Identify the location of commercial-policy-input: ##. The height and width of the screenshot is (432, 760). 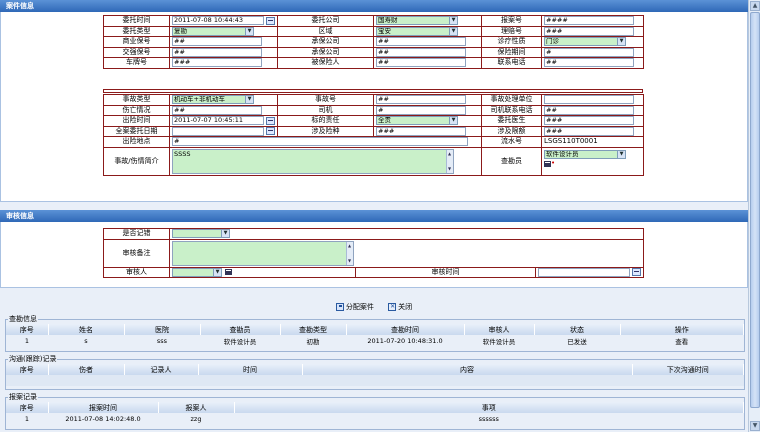
(217, 41).